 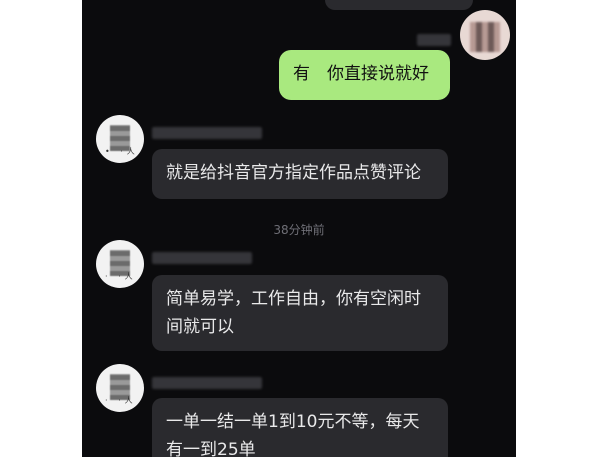 I want to click on message-bubble-incoming: 简单易学，工作自由，你有空闲时间就可以, so click(x=300, y=313).